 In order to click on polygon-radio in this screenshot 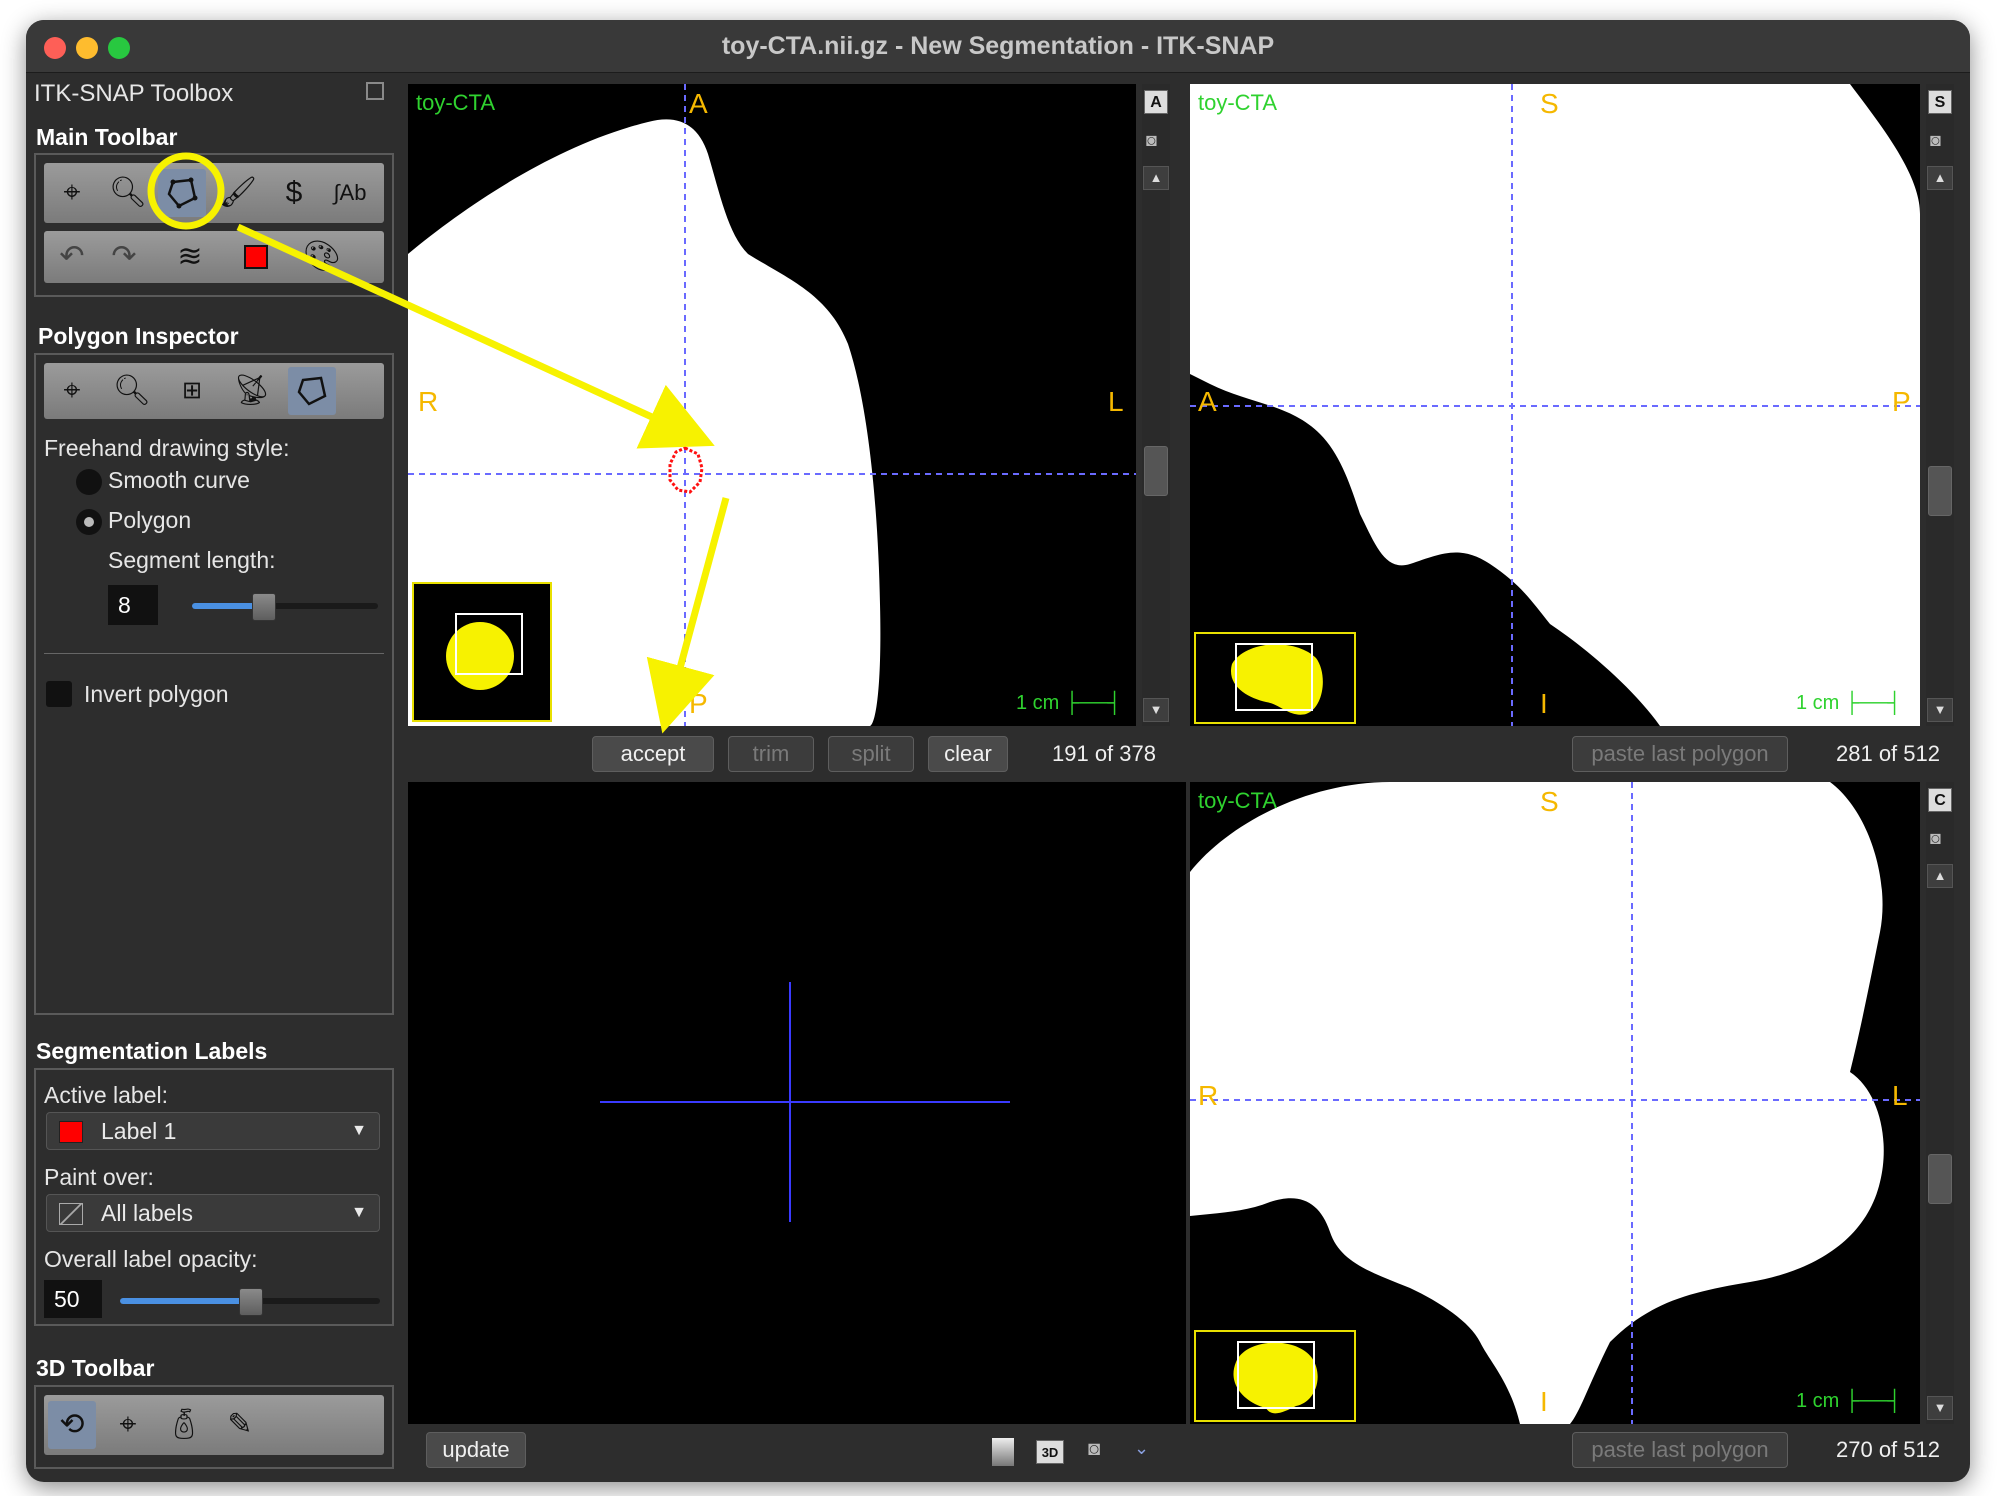, I will do `click(89, 522)`.